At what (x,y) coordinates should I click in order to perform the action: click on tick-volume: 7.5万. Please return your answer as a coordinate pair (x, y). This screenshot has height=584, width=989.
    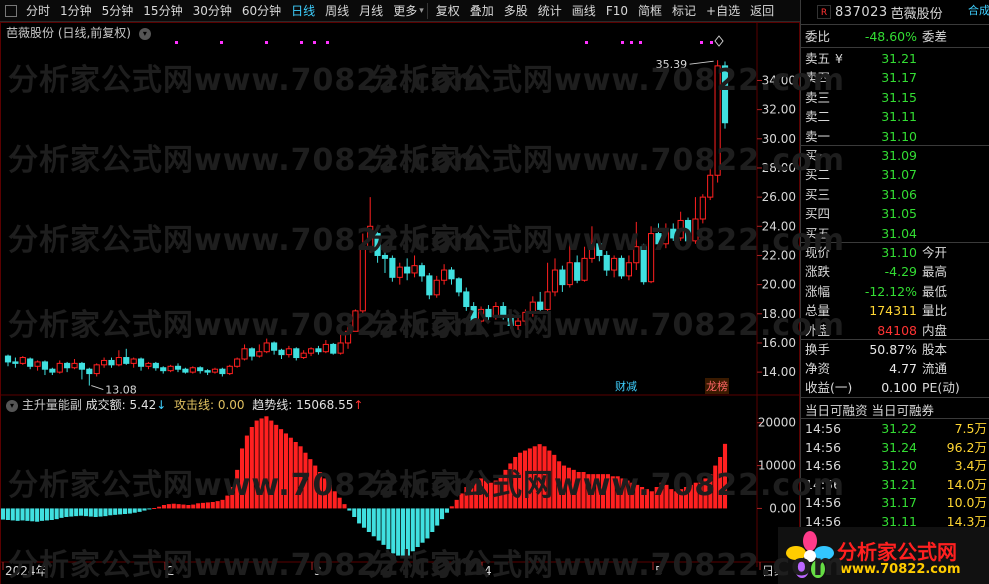
    Looking at the image, I should click on (970, 428).